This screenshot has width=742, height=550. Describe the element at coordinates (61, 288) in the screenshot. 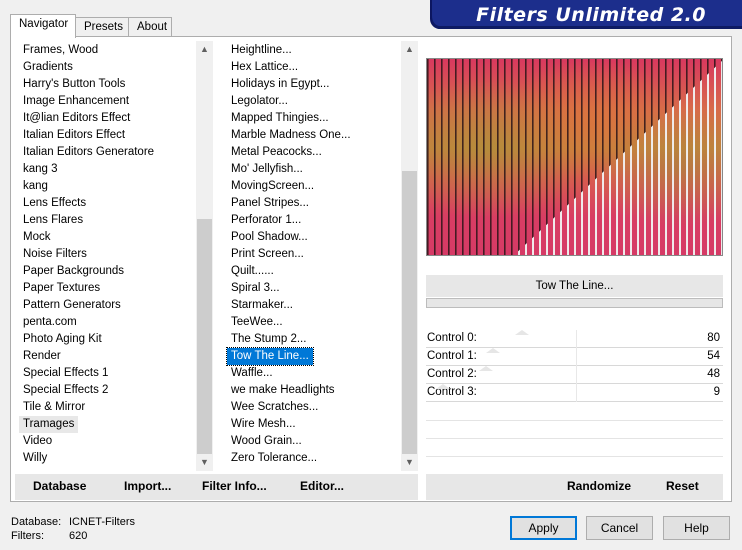

I see `list-item: Paper Textures` at that location.